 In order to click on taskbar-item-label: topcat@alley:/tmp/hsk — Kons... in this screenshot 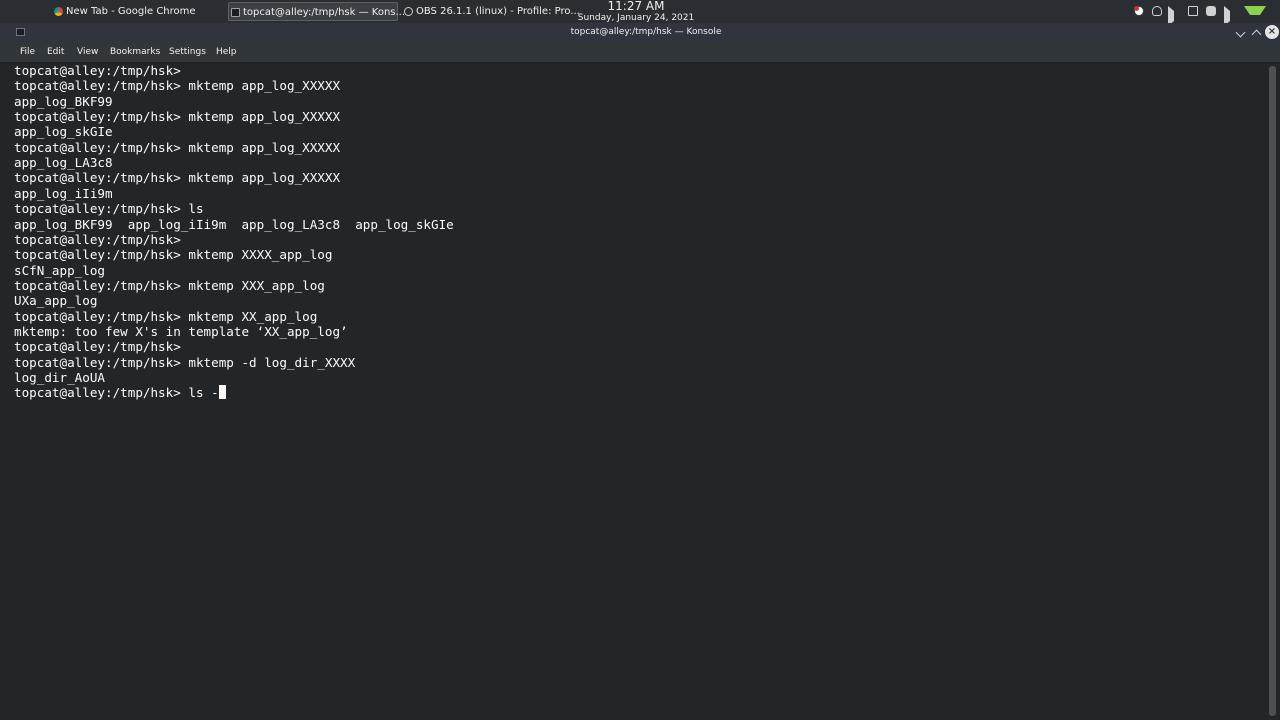, I will do `click(324, 12)`.